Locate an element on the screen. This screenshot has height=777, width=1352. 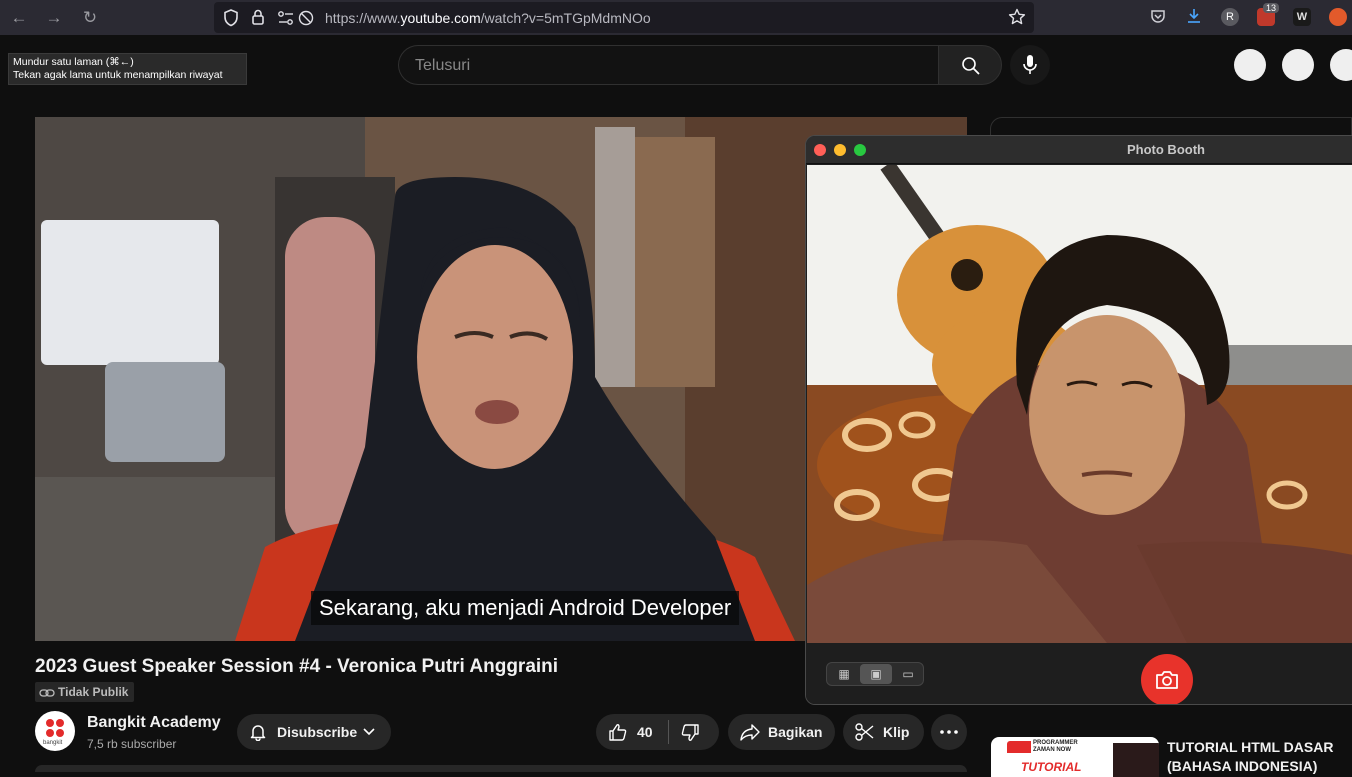
extension-r-icon: R is located at coordinates (1230, 17).